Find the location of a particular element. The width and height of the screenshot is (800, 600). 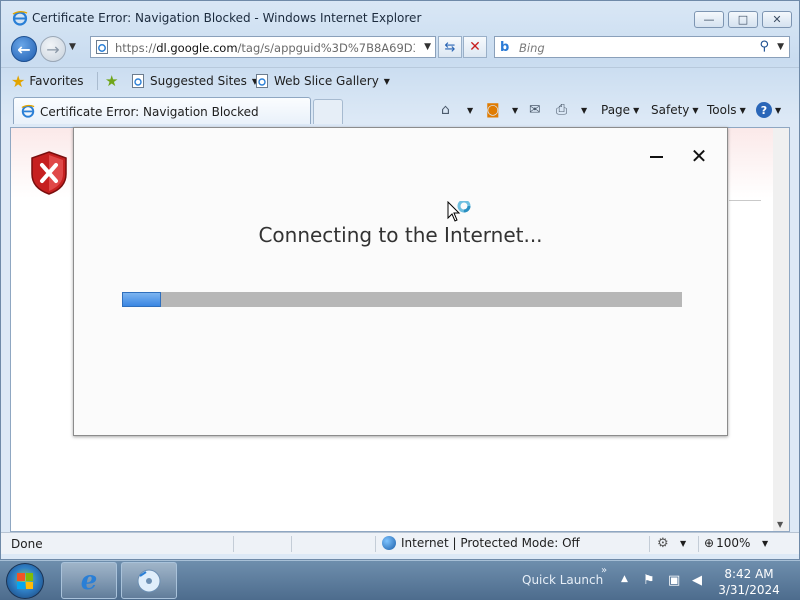

read-mail-button: ✉ is located at coordinates (535, 110).